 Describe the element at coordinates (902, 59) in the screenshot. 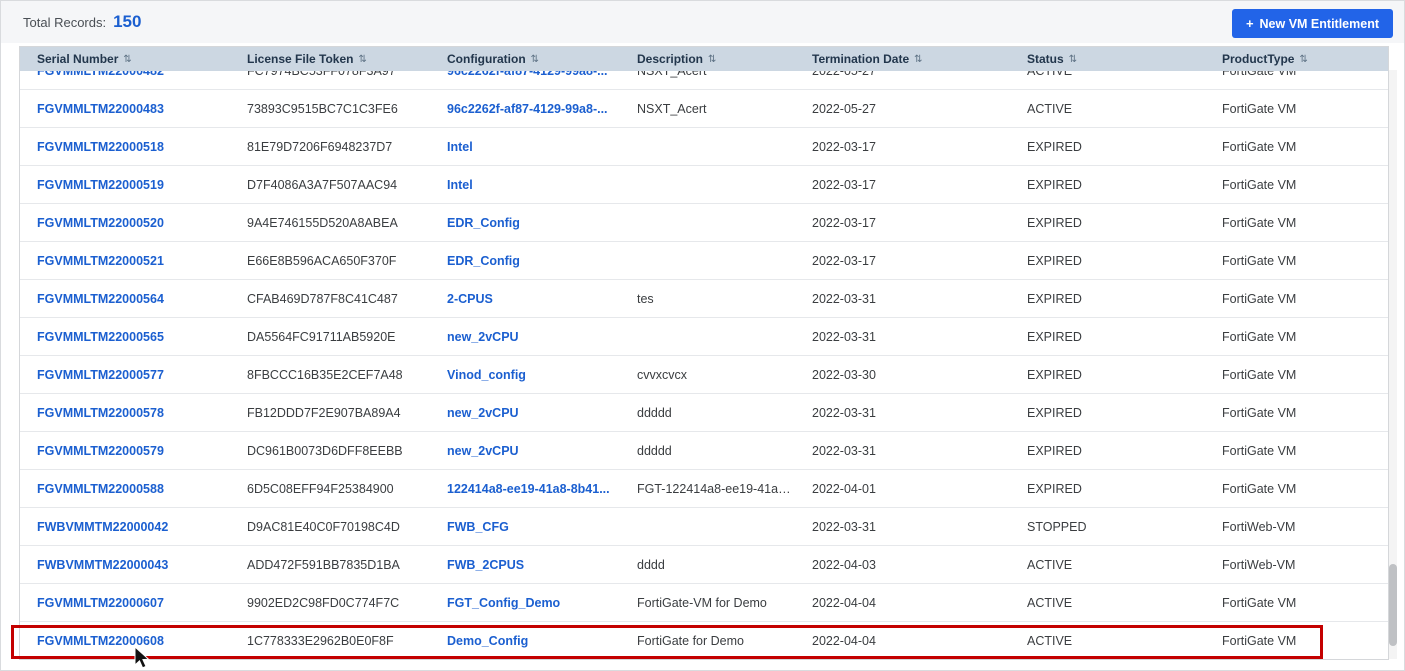

I see `column-header: Termination Date ⇅` at that location.